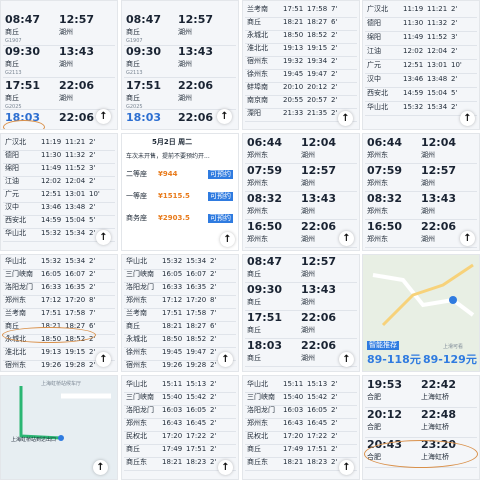 The image size is (480, 480). Describe the element at coordinates (75, 233) in the screenshot. I see `departure-time: 15:34` at that location.